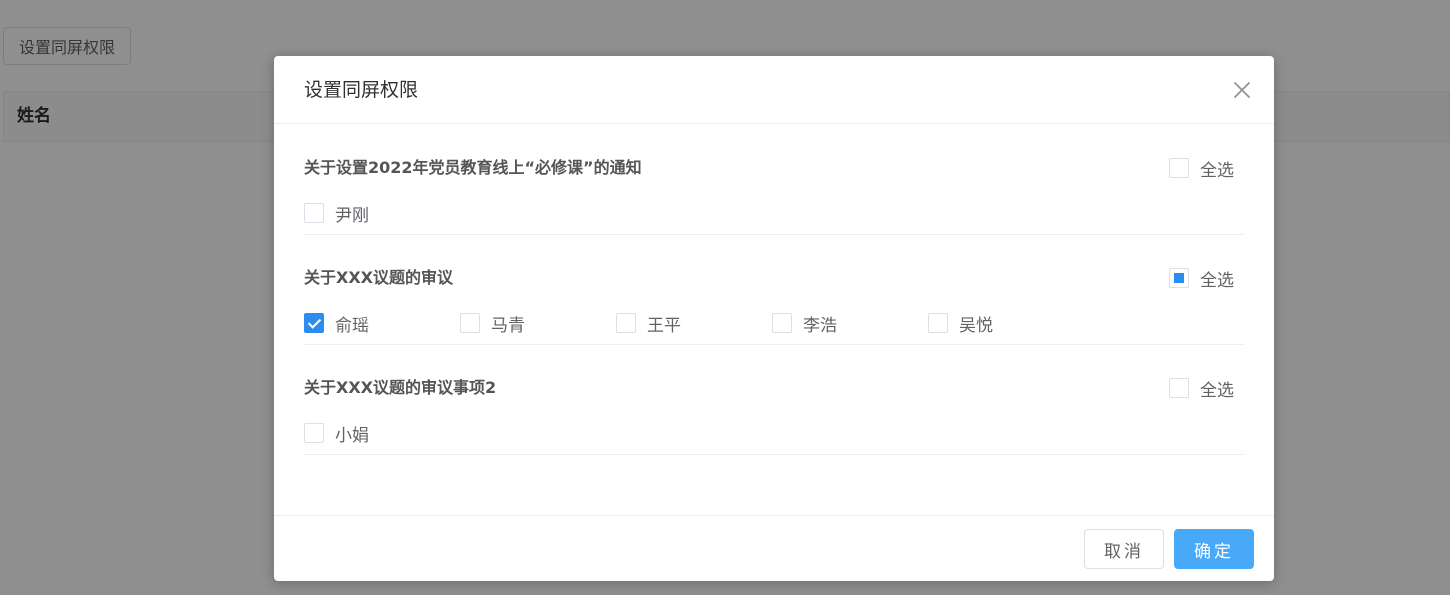 The image size is (1450, 595). Describe the element at coordinates (774, 180) in the screenshot. I see `agenda-group: 关于设置2022年党员教育线上“必修课”的通知 全选 尹刚` at that location.